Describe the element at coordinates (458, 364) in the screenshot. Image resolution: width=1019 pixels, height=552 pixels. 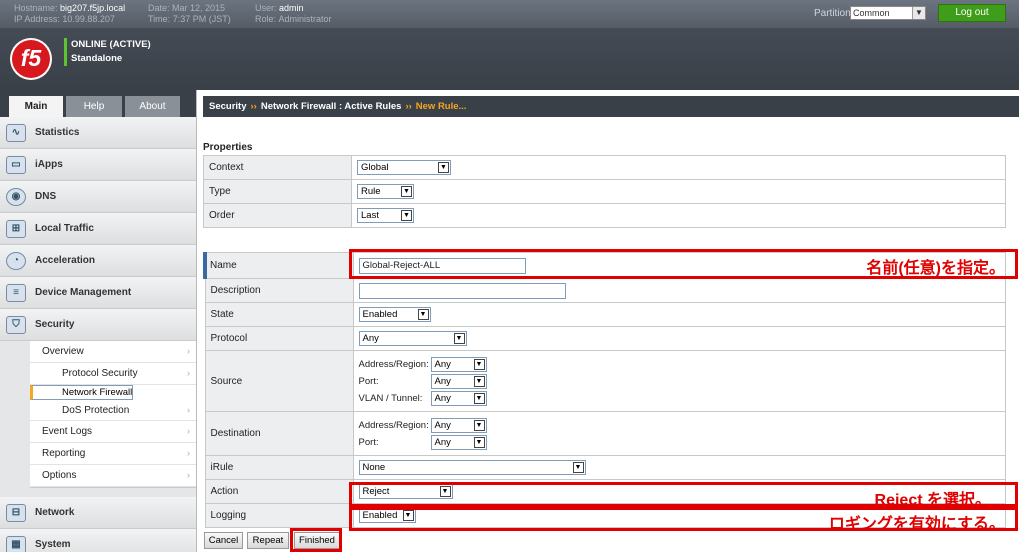
I see `source-address-select: Any ▼` at that location.